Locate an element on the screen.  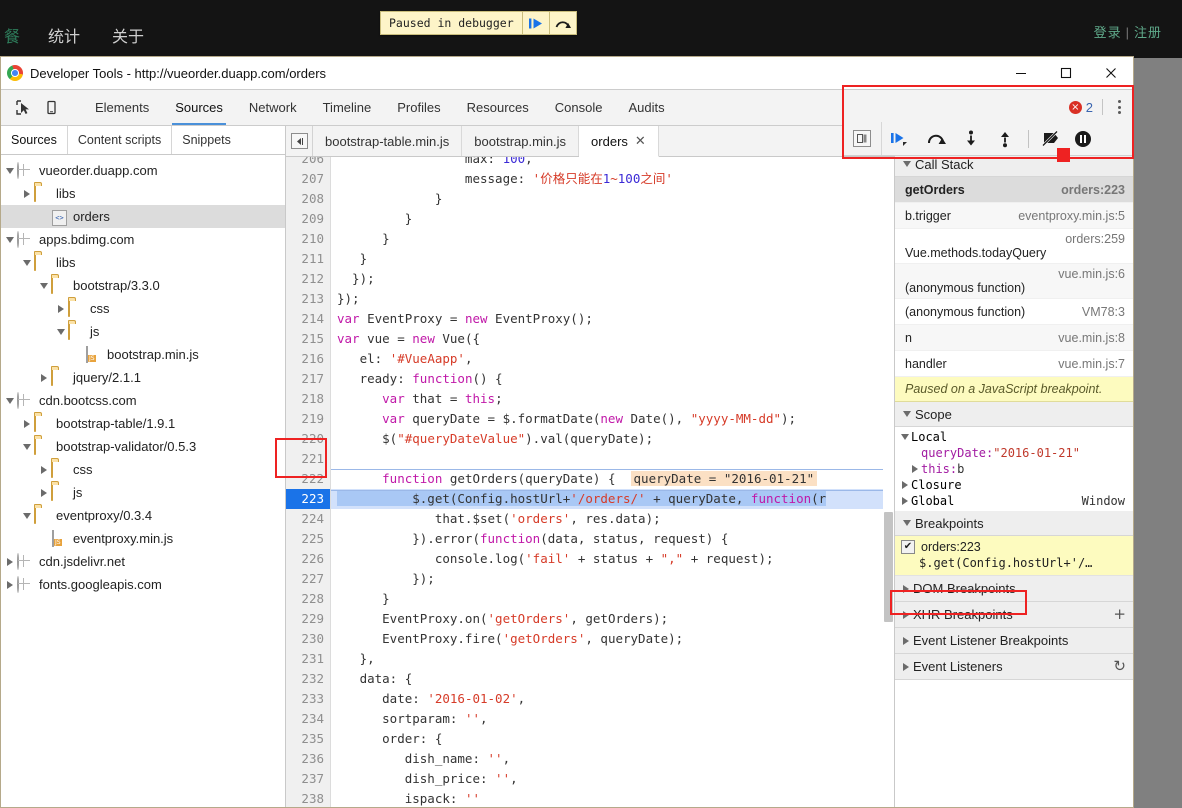
tree-item-jquery-2-1-1: jquery/2.1.1 is located at coordinates (143, 377).